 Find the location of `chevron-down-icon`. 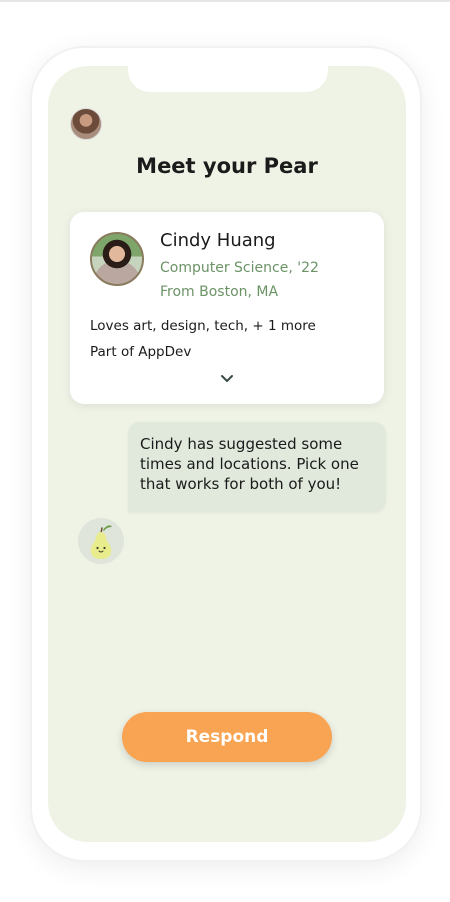

chevron-down-icon is located at coordinates (227, 379).